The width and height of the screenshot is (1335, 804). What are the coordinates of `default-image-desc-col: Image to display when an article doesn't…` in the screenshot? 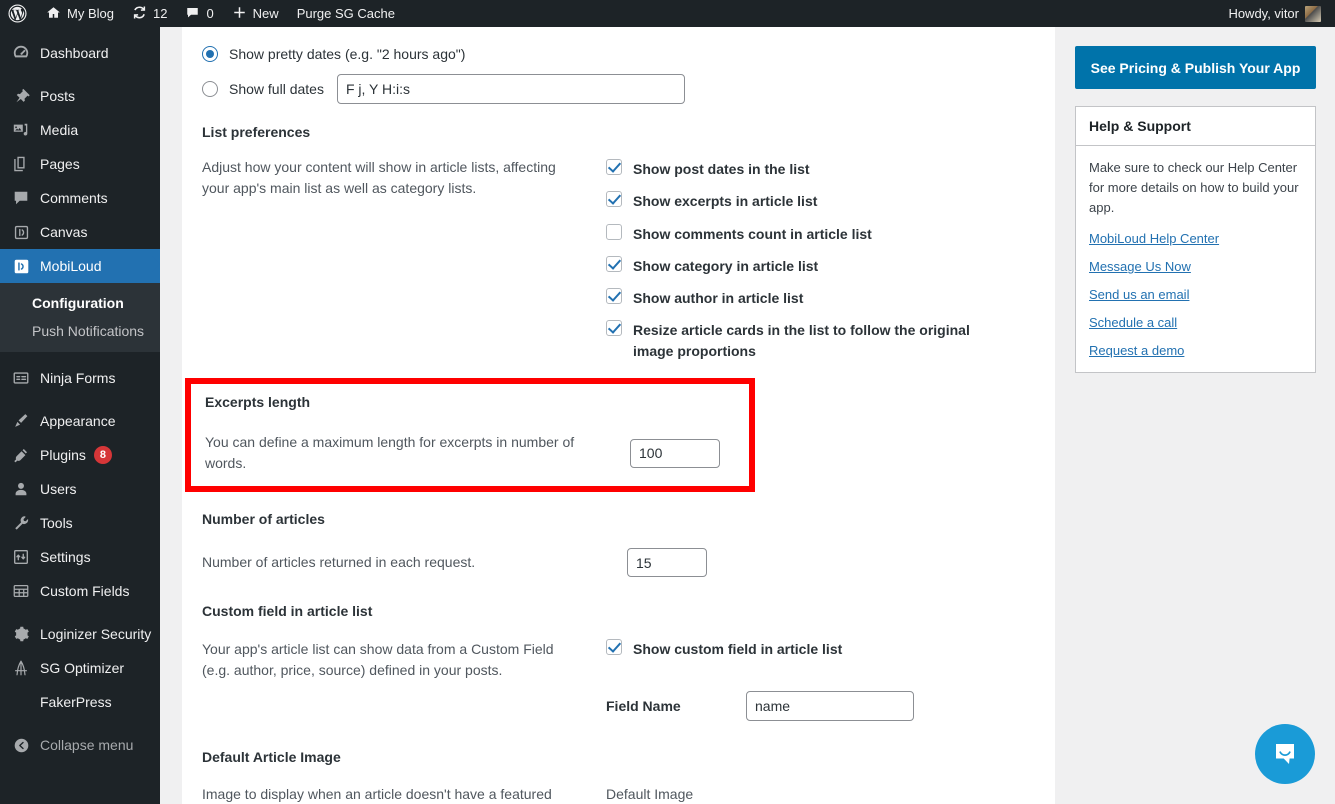 It's located at (404, 794).